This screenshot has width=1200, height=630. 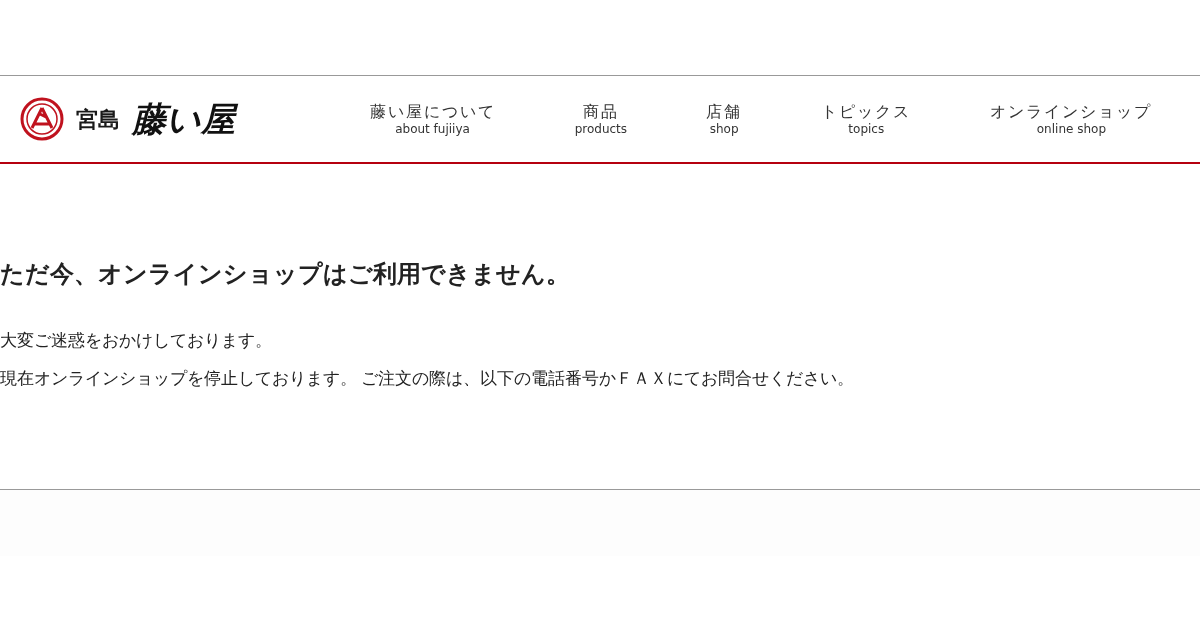 I want to click on nav-link: 商品 products, so click(x=601, y=119).